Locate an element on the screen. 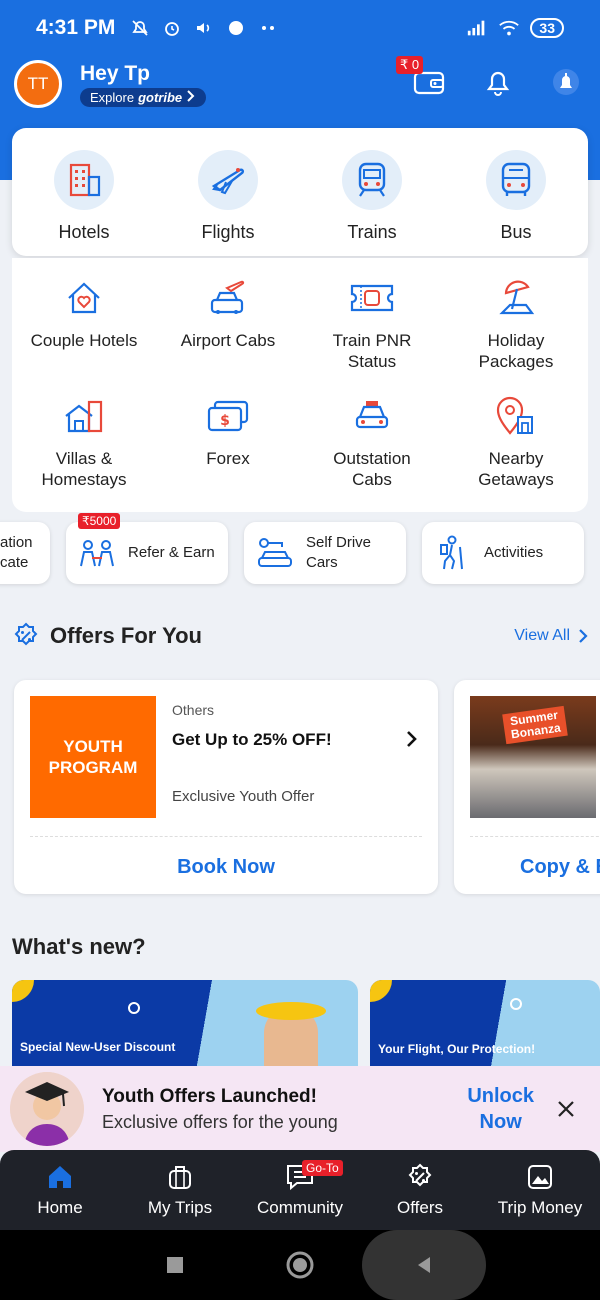 Image resolution: width=600 pixels, height=1300 pixels. service-airport-cabs: Airport Cabs is located at coordinates (228, 333).